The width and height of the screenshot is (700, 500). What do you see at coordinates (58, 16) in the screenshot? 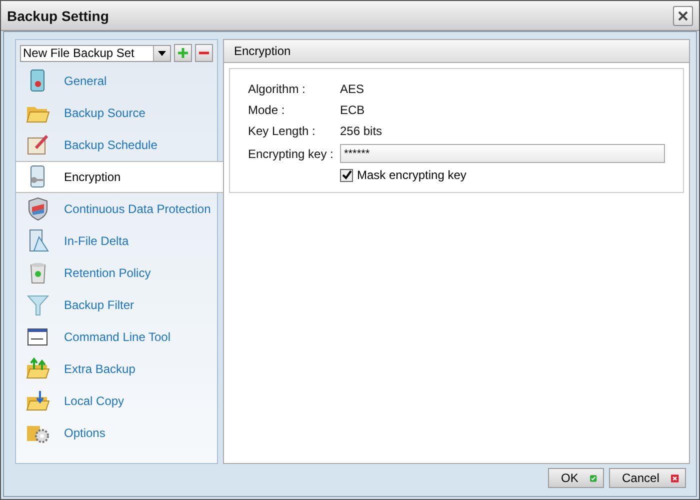
I see `window-title: Backup Setting` at bounding box center [58, 16].